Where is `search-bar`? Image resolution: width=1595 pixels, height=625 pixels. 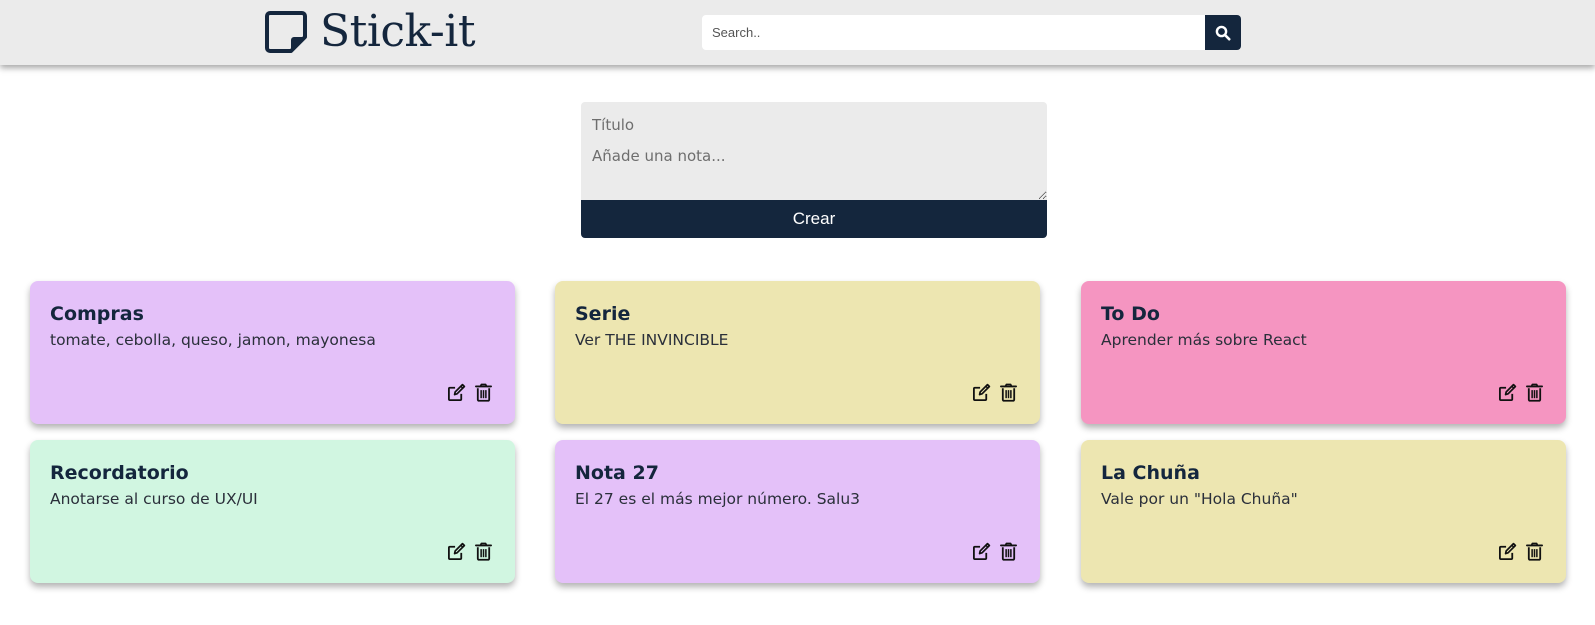
search-bar is located at coordinates (971, 32).